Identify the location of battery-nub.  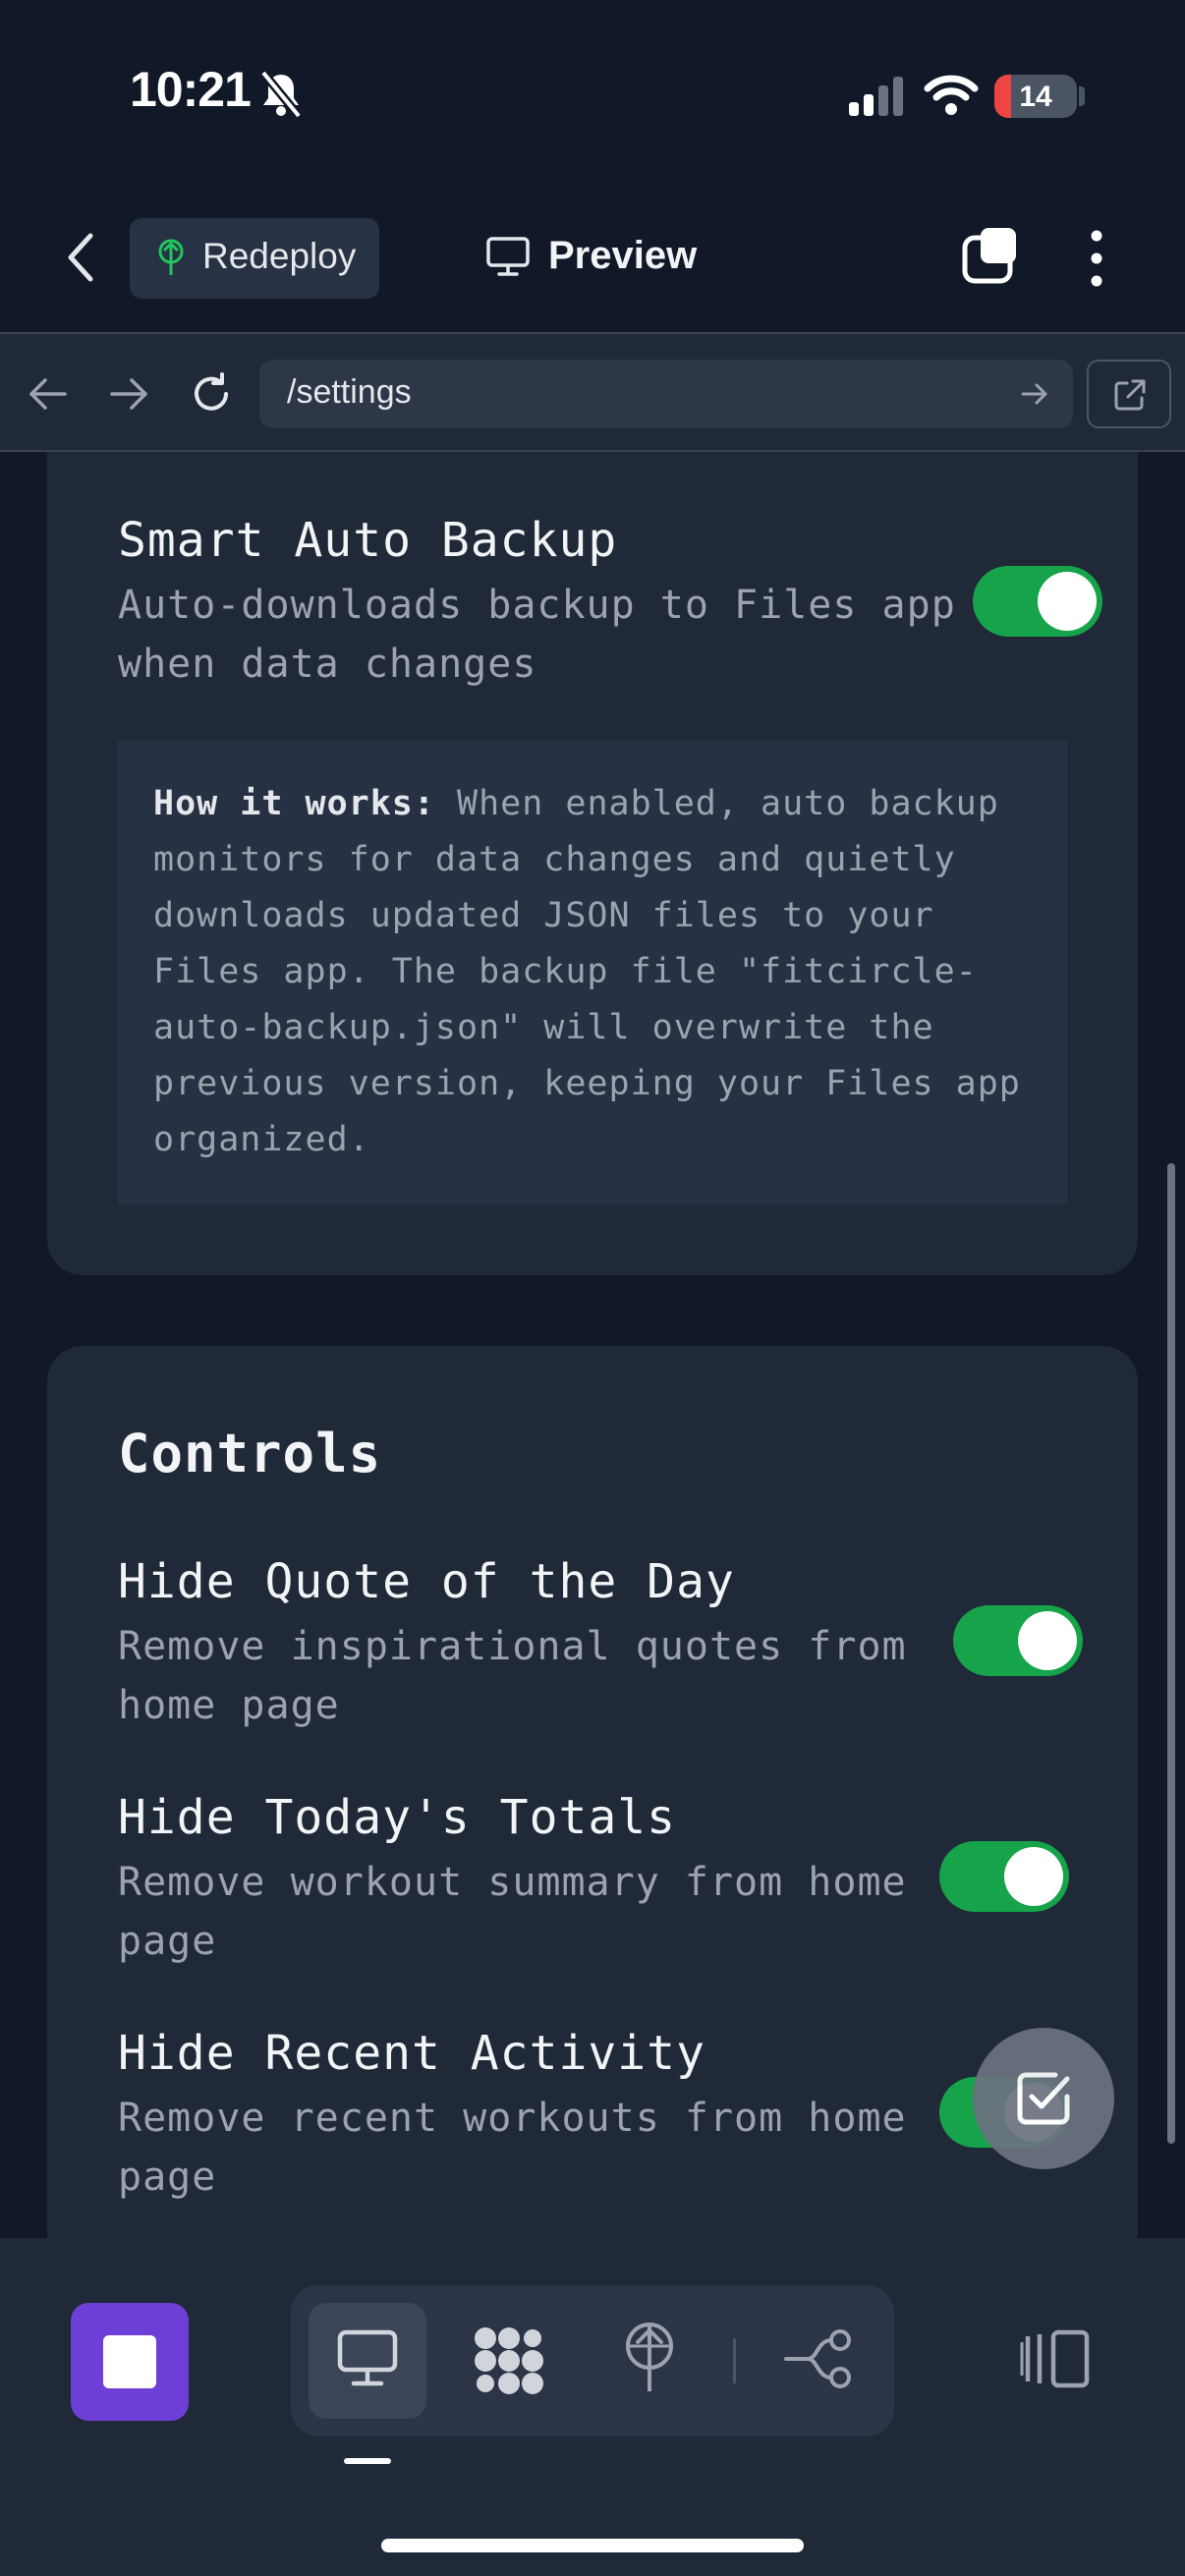
(1082, 96).